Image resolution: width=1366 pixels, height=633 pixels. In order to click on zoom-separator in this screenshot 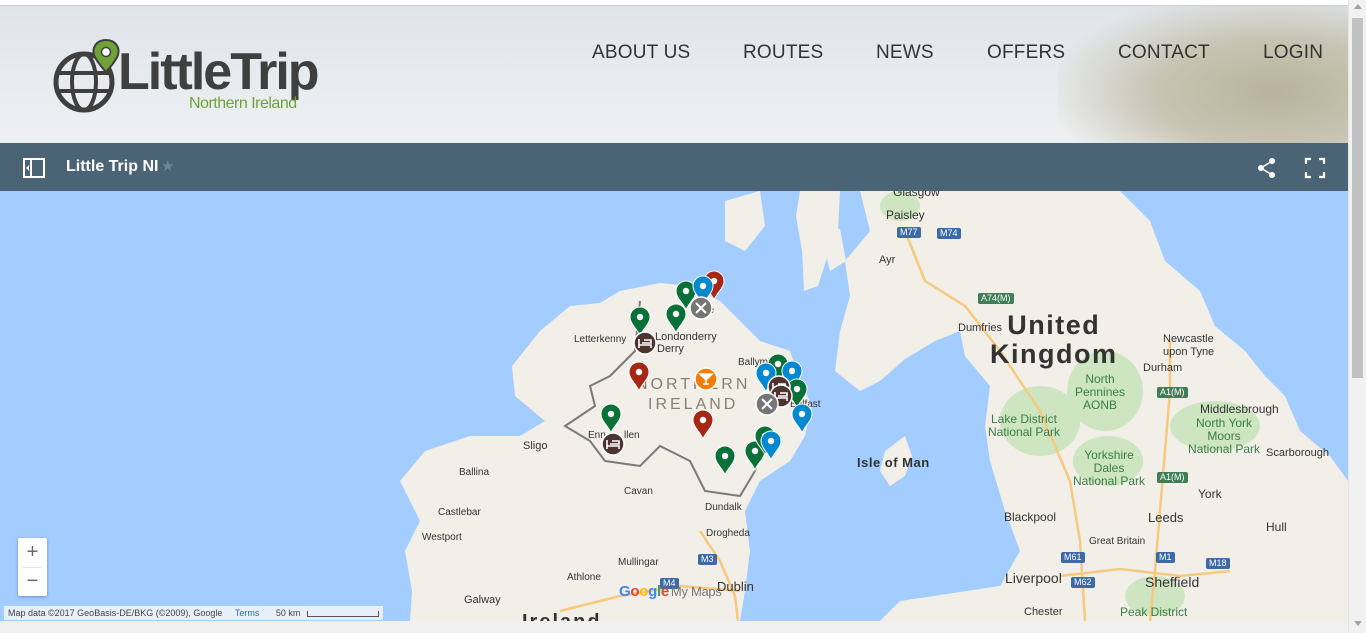, I will do `click(32, 567)`.